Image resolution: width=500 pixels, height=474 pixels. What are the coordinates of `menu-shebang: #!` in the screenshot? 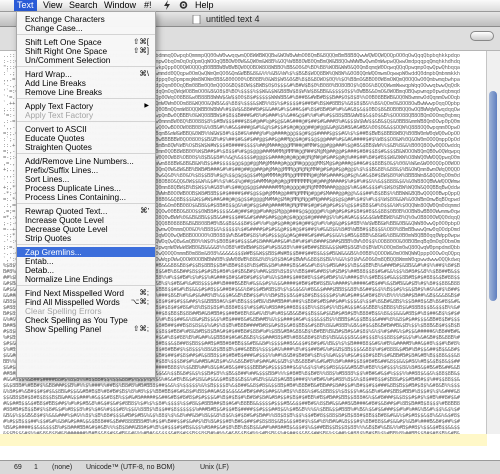 It's located at (148, 5).